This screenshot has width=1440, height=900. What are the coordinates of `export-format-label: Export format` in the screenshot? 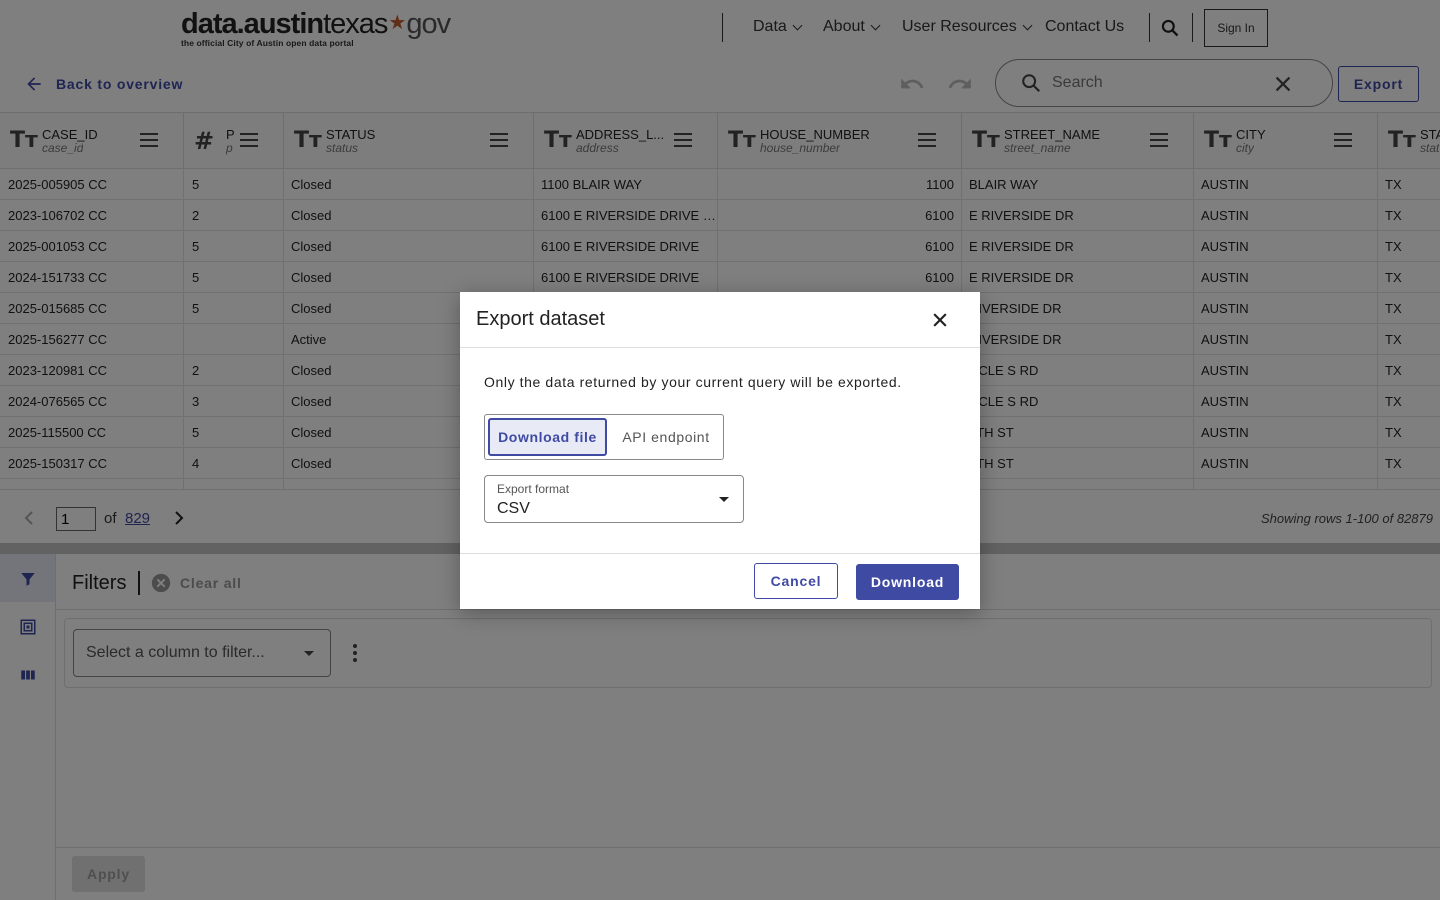 It's located at (533, 489).